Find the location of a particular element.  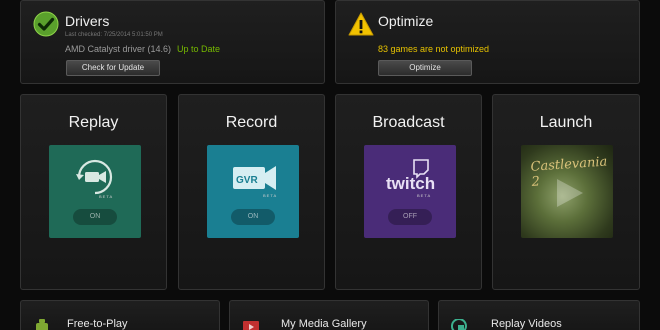

launch-game-art: Castlevania 2 is located at coordinates (567, 191).